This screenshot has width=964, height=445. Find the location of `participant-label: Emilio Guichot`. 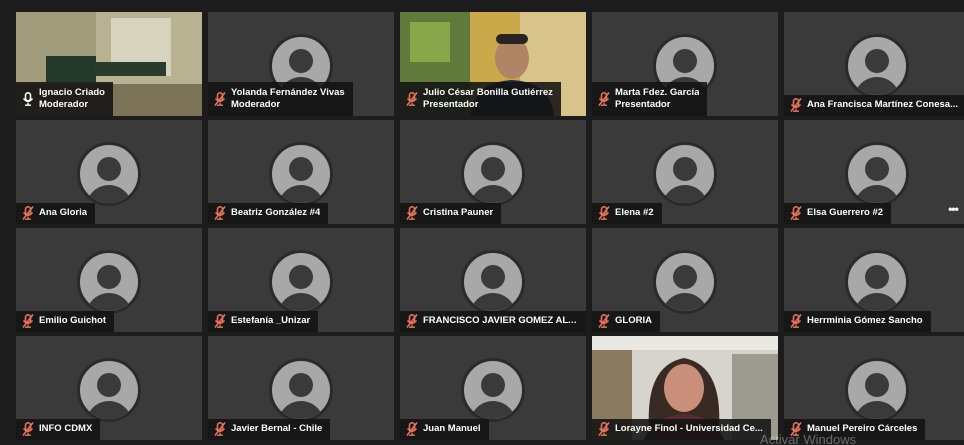

participant-label: Emilio Guichot is located at coordinates (65, 321).